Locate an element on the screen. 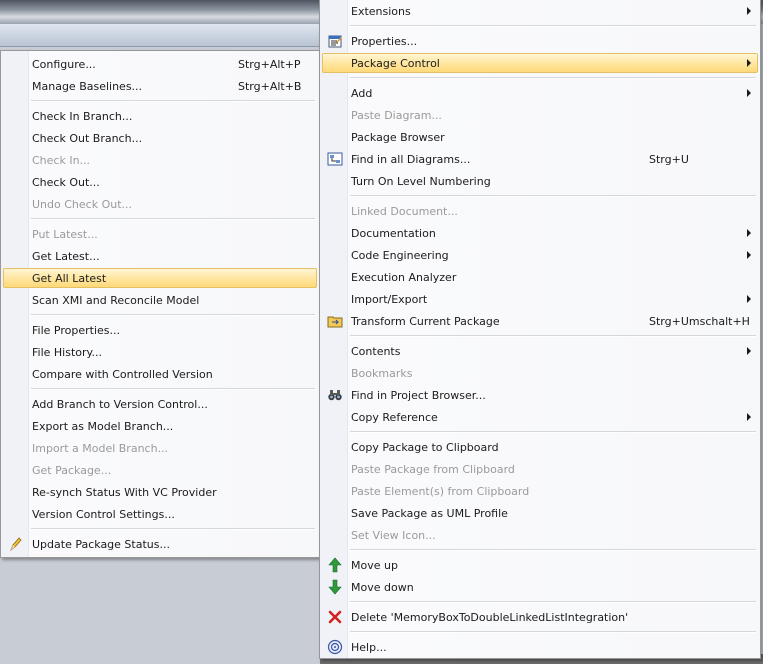 Image resolution: width=763 pixels, height=664 pixels. menu-item-import-export: Import/Export is located at coordinates (540, 299).